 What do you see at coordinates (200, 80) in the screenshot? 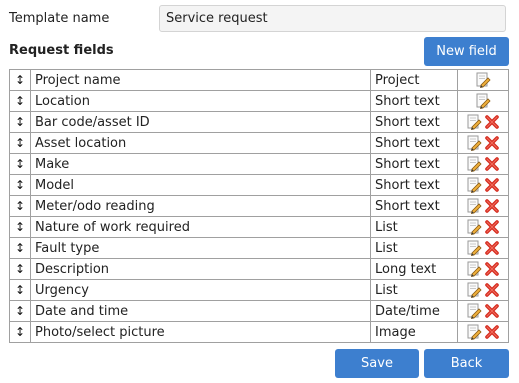
I see `field-name: Project name` at bounding box center [200, 80].